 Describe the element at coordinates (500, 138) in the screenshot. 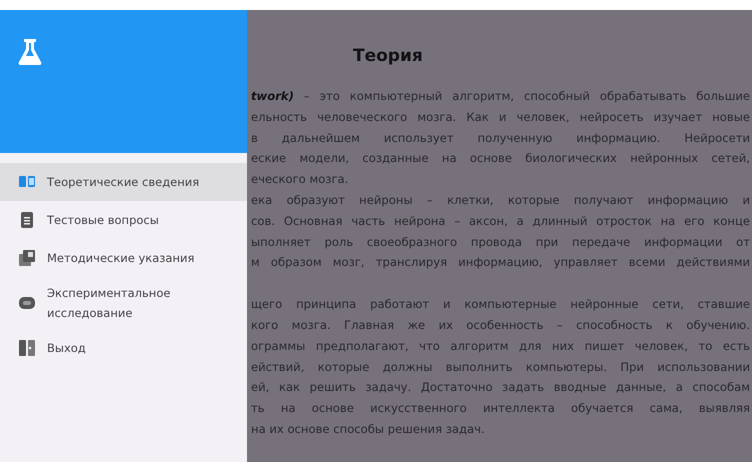

I see `text-line: в дальнейшем использует полученную информацию. Нейросети` at that location.